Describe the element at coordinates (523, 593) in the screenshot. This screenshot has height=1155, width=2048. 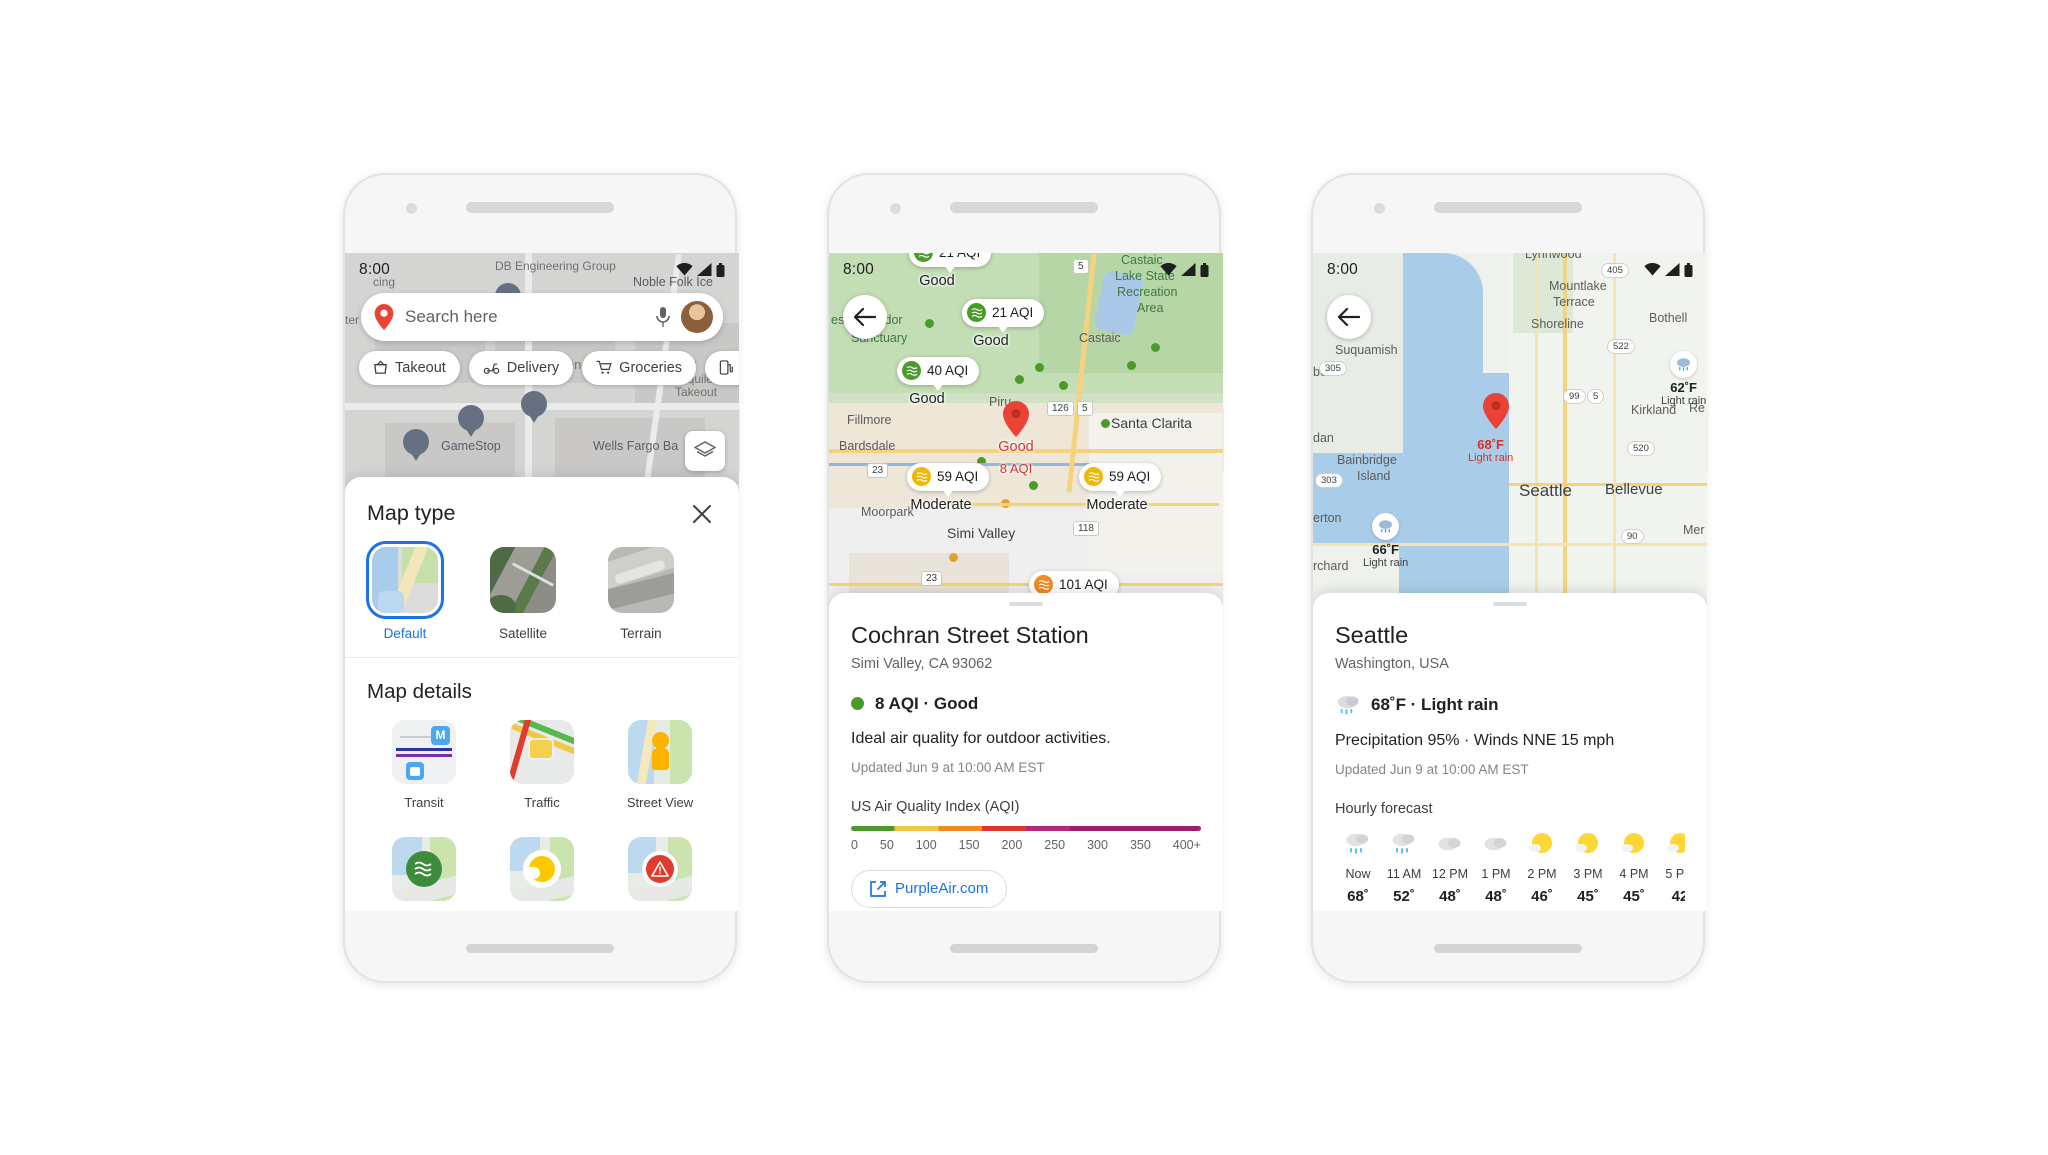
I see `map-type-satellite: Satellite` at that location.